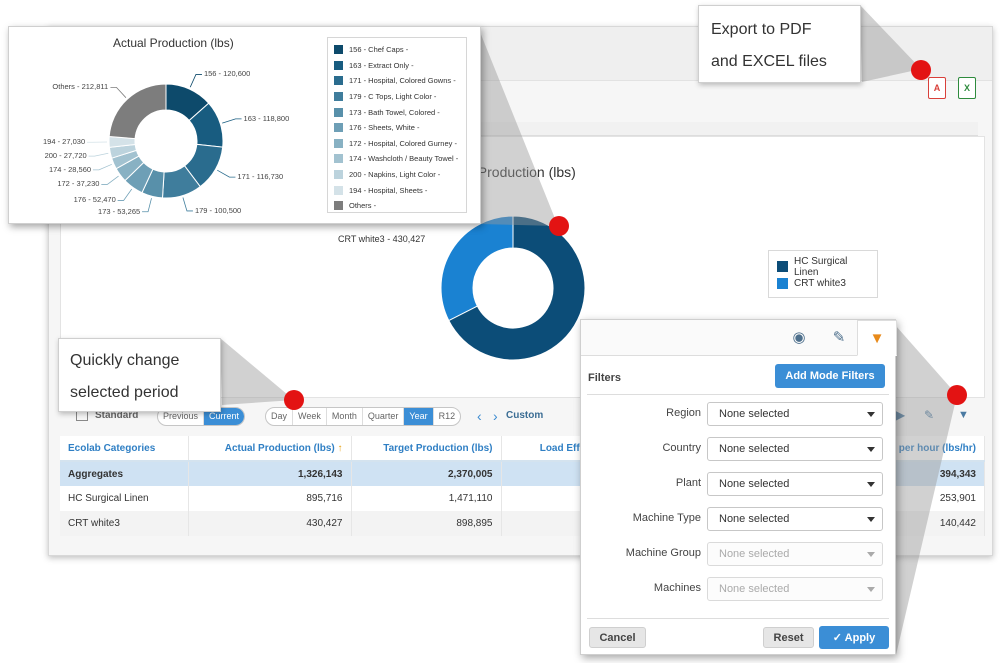 Image resolution: width=1000 pixels, height=663 pixels. I want to click on legend-label: 156 - Chef Caps -, so click(379, 50).